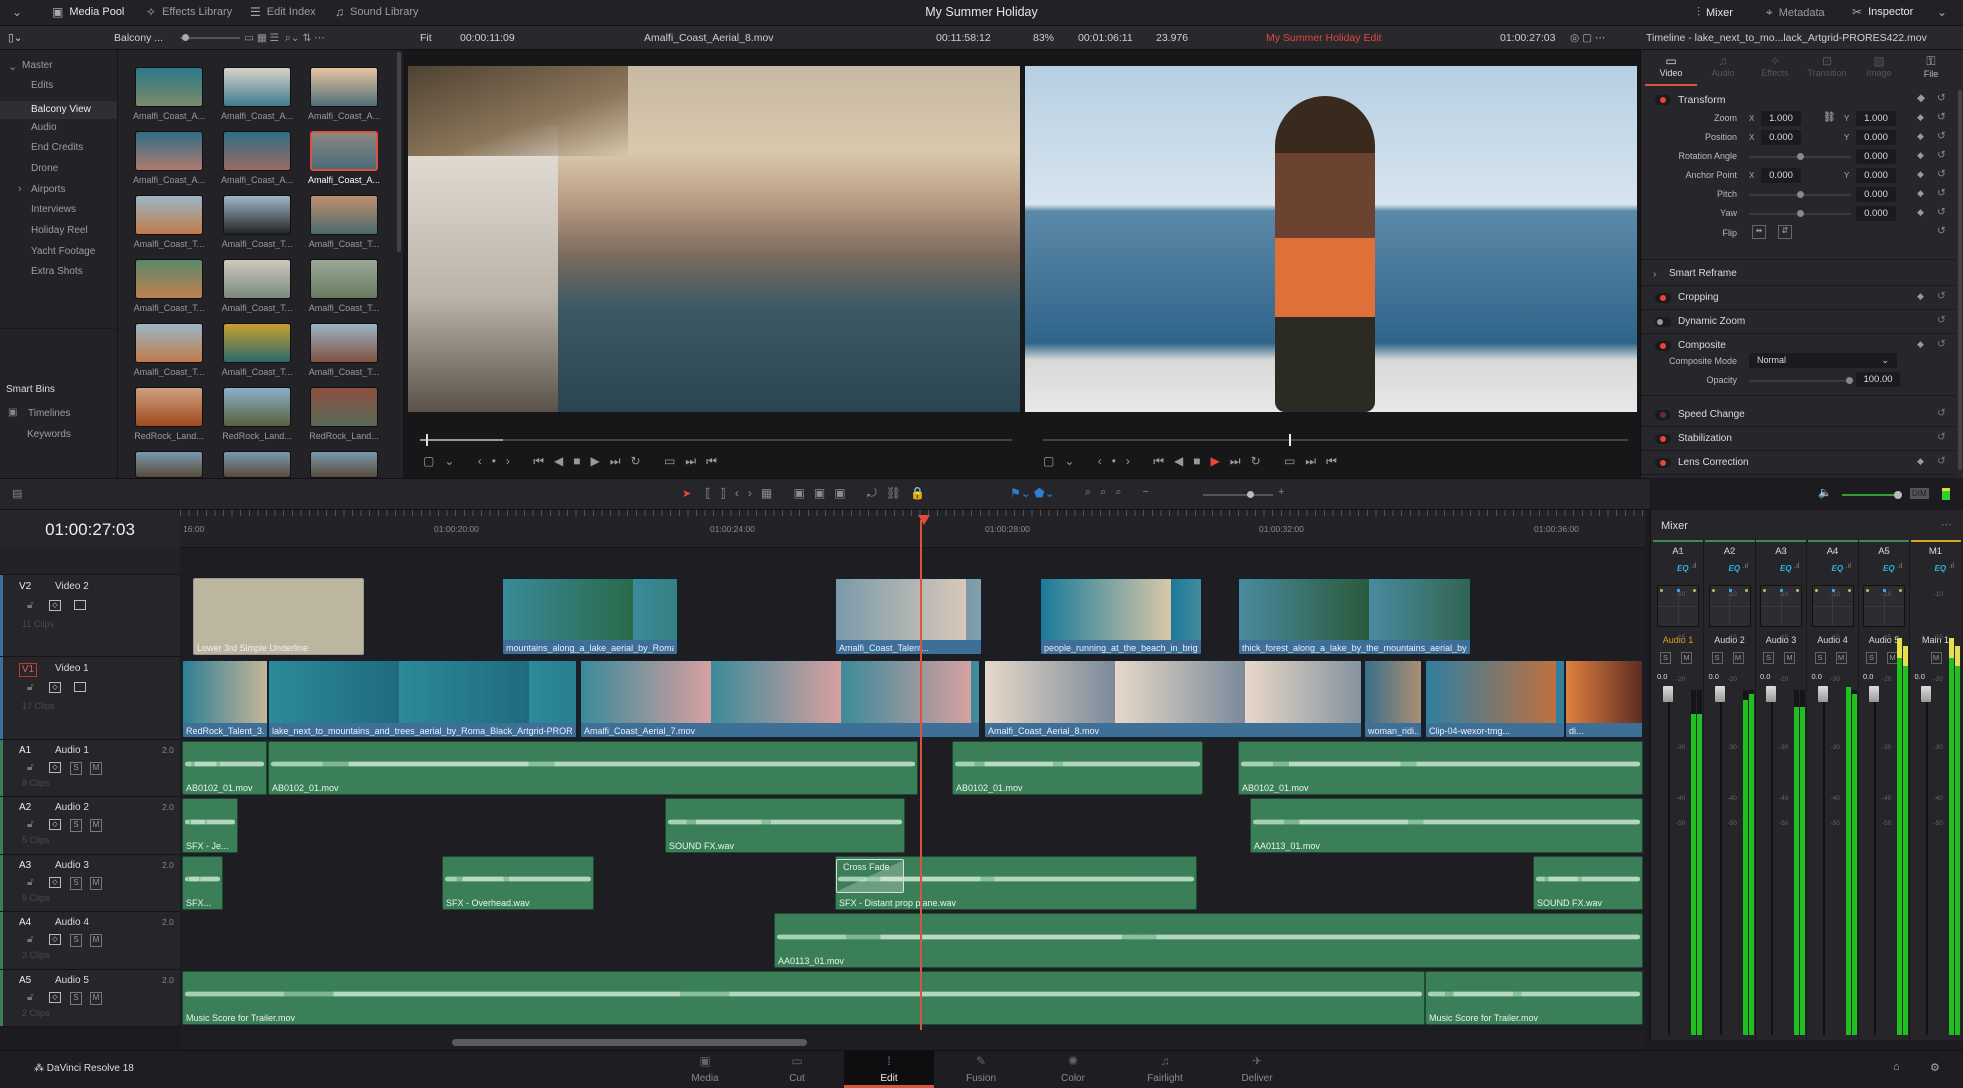  What do you see at coordinates (72, 750) in the screenshot?
I see `track-name: Audio 1` at bounding box center [72, 750].